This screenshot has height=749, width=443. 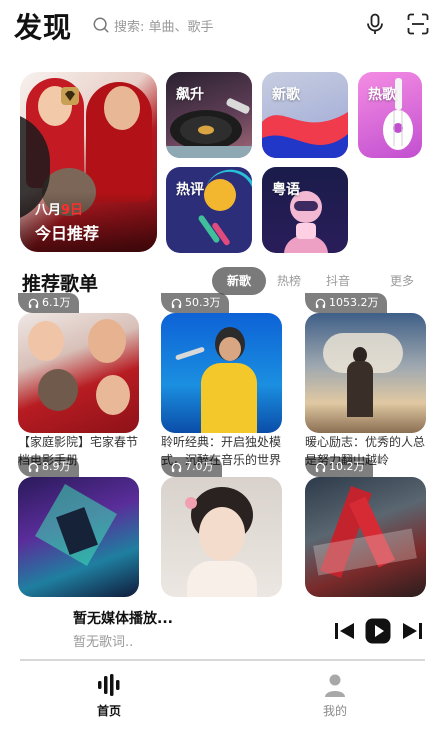 I want to click on chart-tile-soaring: 飙升, so click(x=209, y=115).